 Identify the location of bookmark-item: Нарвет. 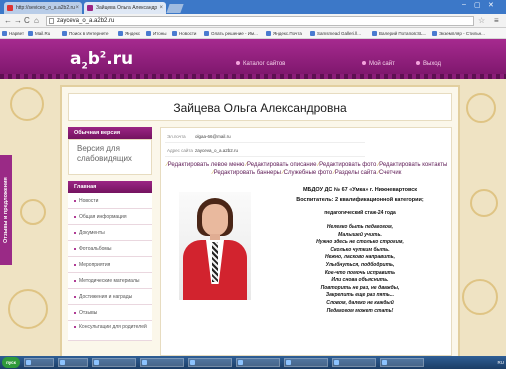
(13, 33).